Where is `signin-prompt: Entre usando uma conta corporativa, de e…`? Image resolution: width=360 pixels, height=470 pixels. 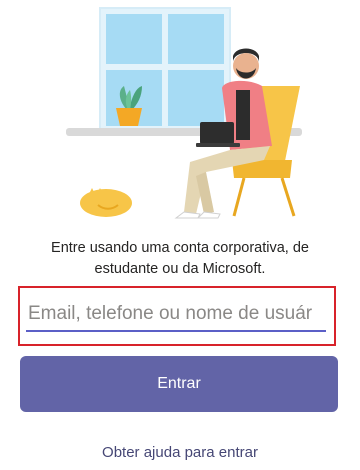 signin-prompt: Entre usando uma conta corporativa, de e… is located at coordinates (180, 258).